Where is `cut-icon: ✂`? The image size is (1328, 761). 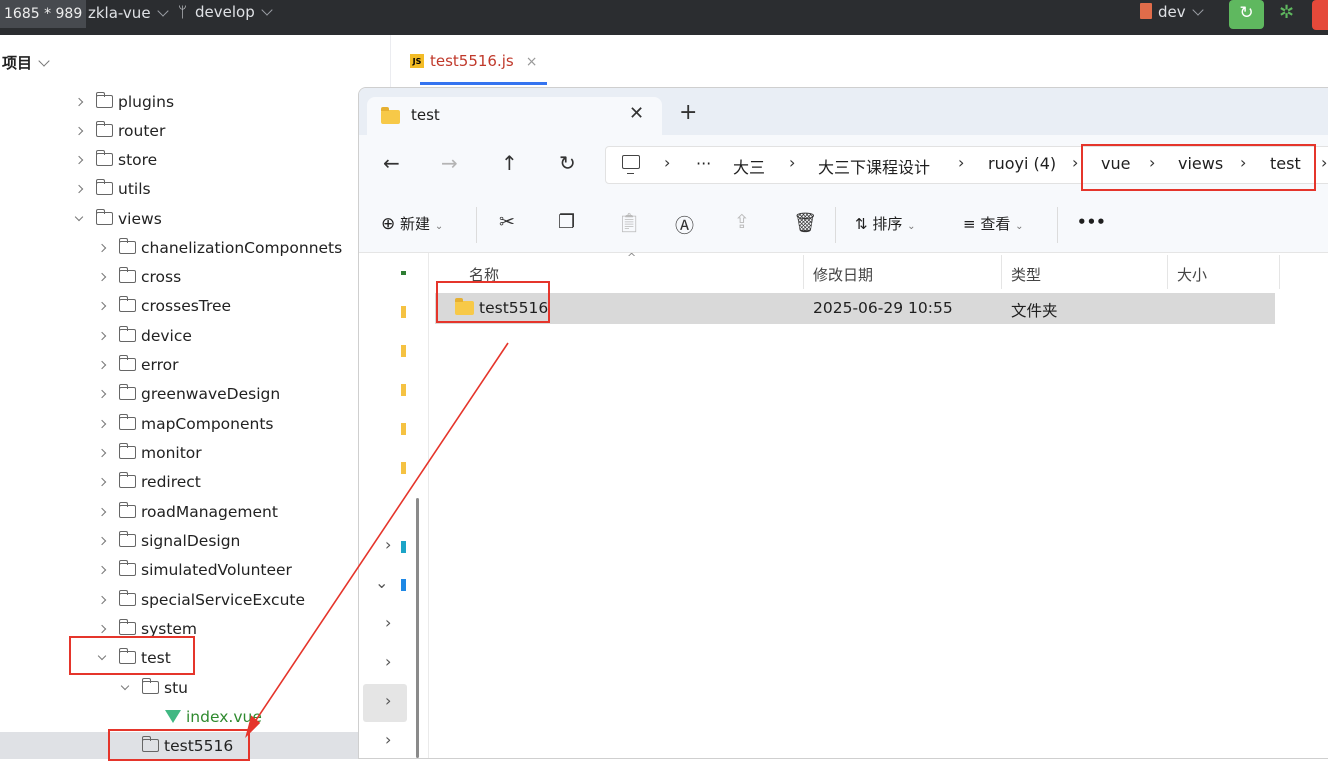 cut-icon: ✂ is located at coordinates (507, 222).